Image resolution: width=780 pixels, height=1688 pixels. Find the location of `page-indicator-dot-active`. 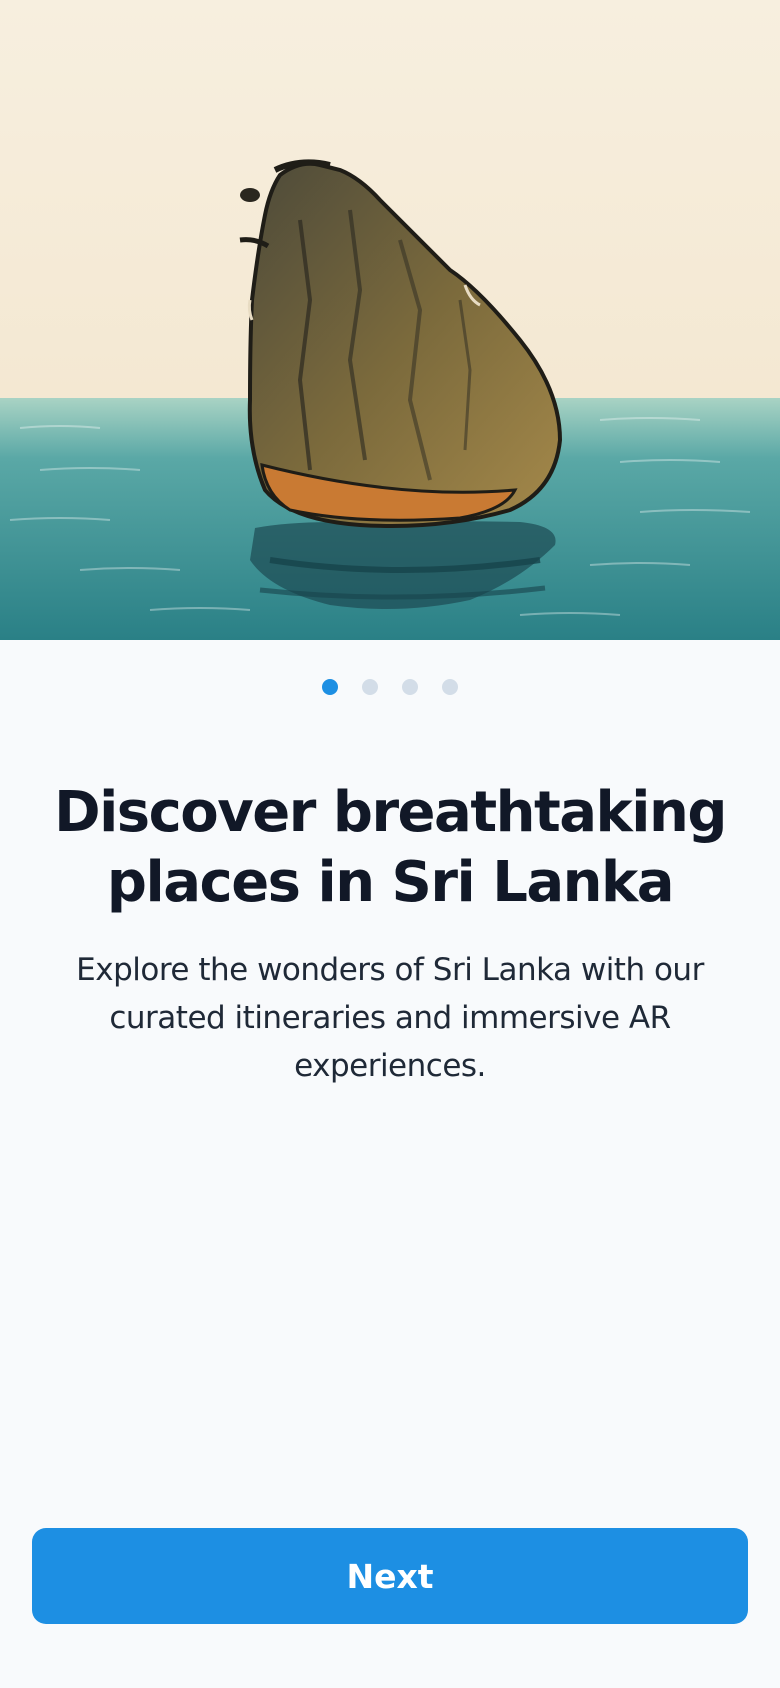

page-indicator-dot-active is located at coordinates (330, 687).